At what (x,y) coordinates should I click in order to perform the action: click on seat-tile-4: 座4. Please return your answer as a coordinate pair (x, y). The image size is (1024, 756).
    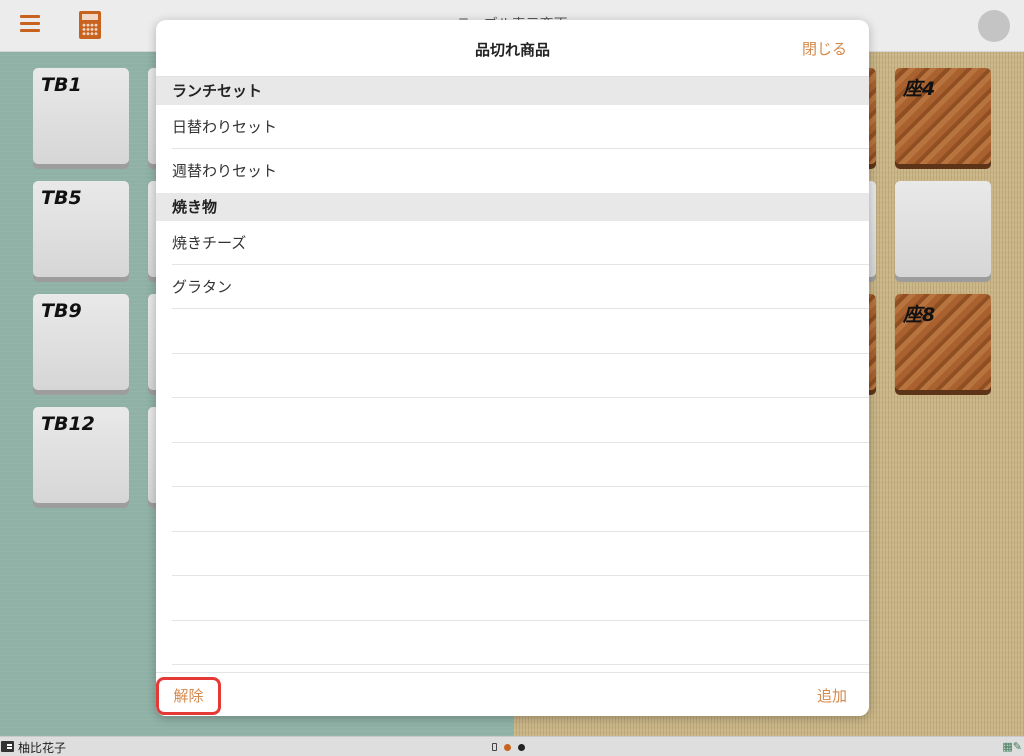
    Looking at the image, I should click on (943, 116).